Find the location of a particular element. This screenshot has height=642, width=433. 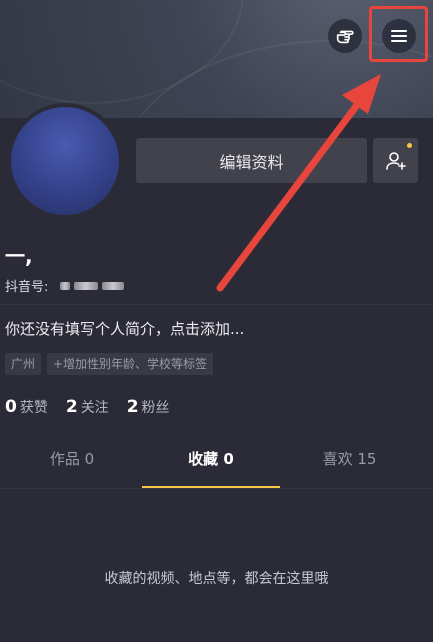

avatar is located at coordinates (65, 161).